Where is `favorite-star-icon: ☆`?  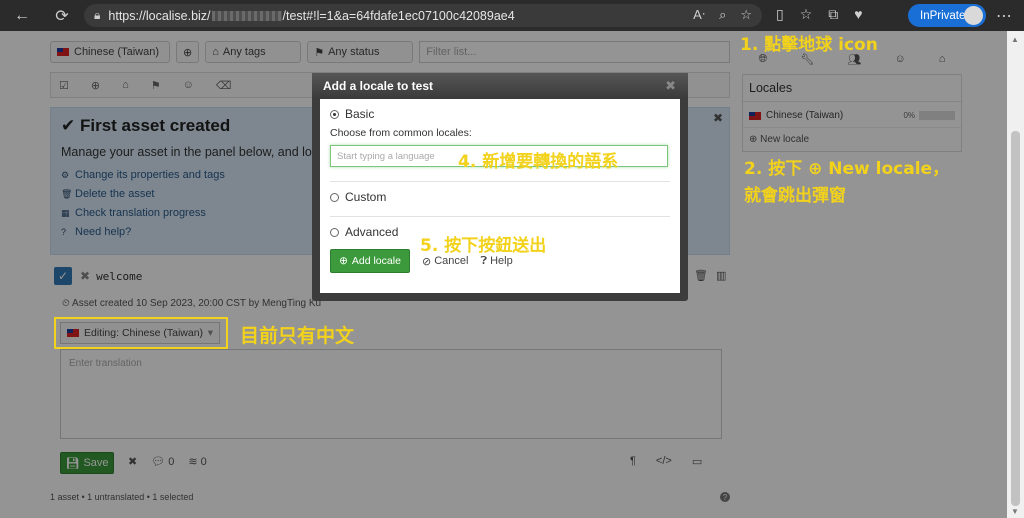
favorite-star-icon: ☆ is located at coordinates (746, 15).